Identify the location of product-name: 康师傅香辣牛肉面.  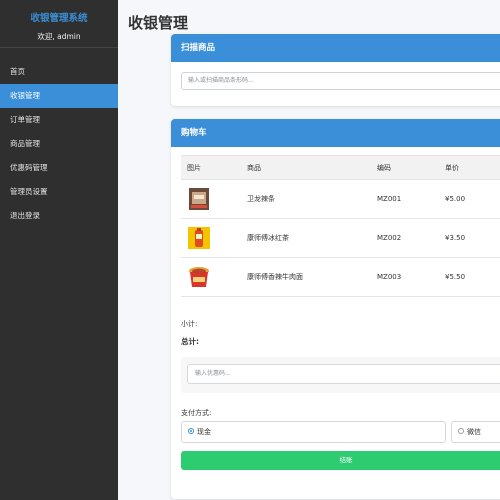
(275, 277).